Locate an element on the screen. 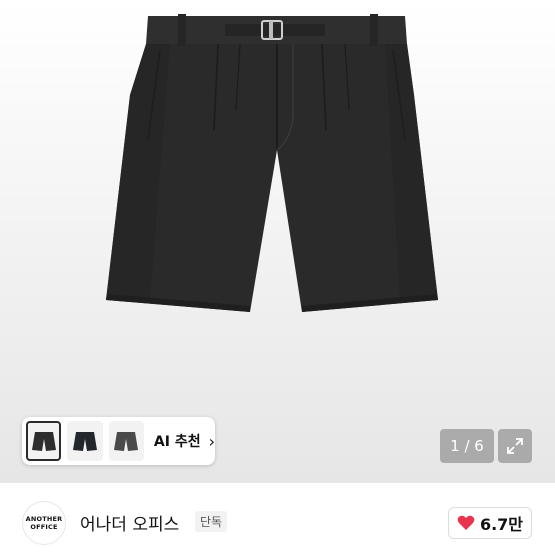  like-button: 6.7만 is located at coordinates (490, 523).